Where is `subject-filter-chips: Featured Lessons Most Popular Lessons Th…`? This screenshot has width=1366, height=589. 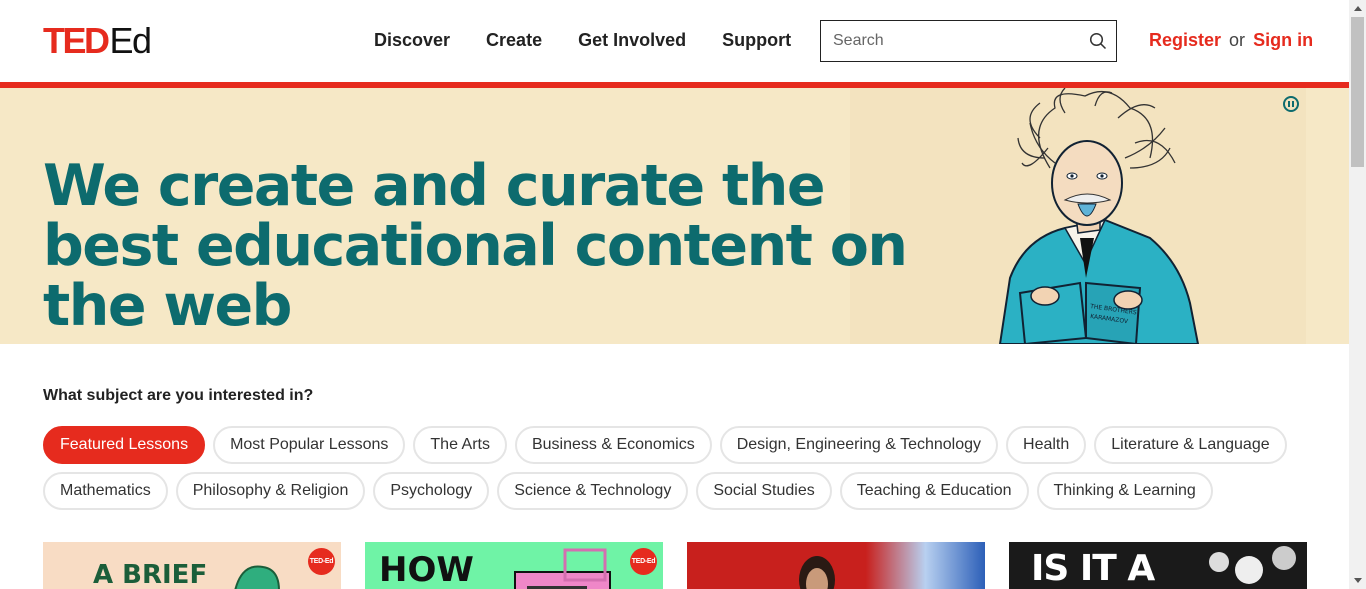
subject-filter-chips: Featured Lessons Most Popular Lessons Th… is located at coordinates (678, 468).